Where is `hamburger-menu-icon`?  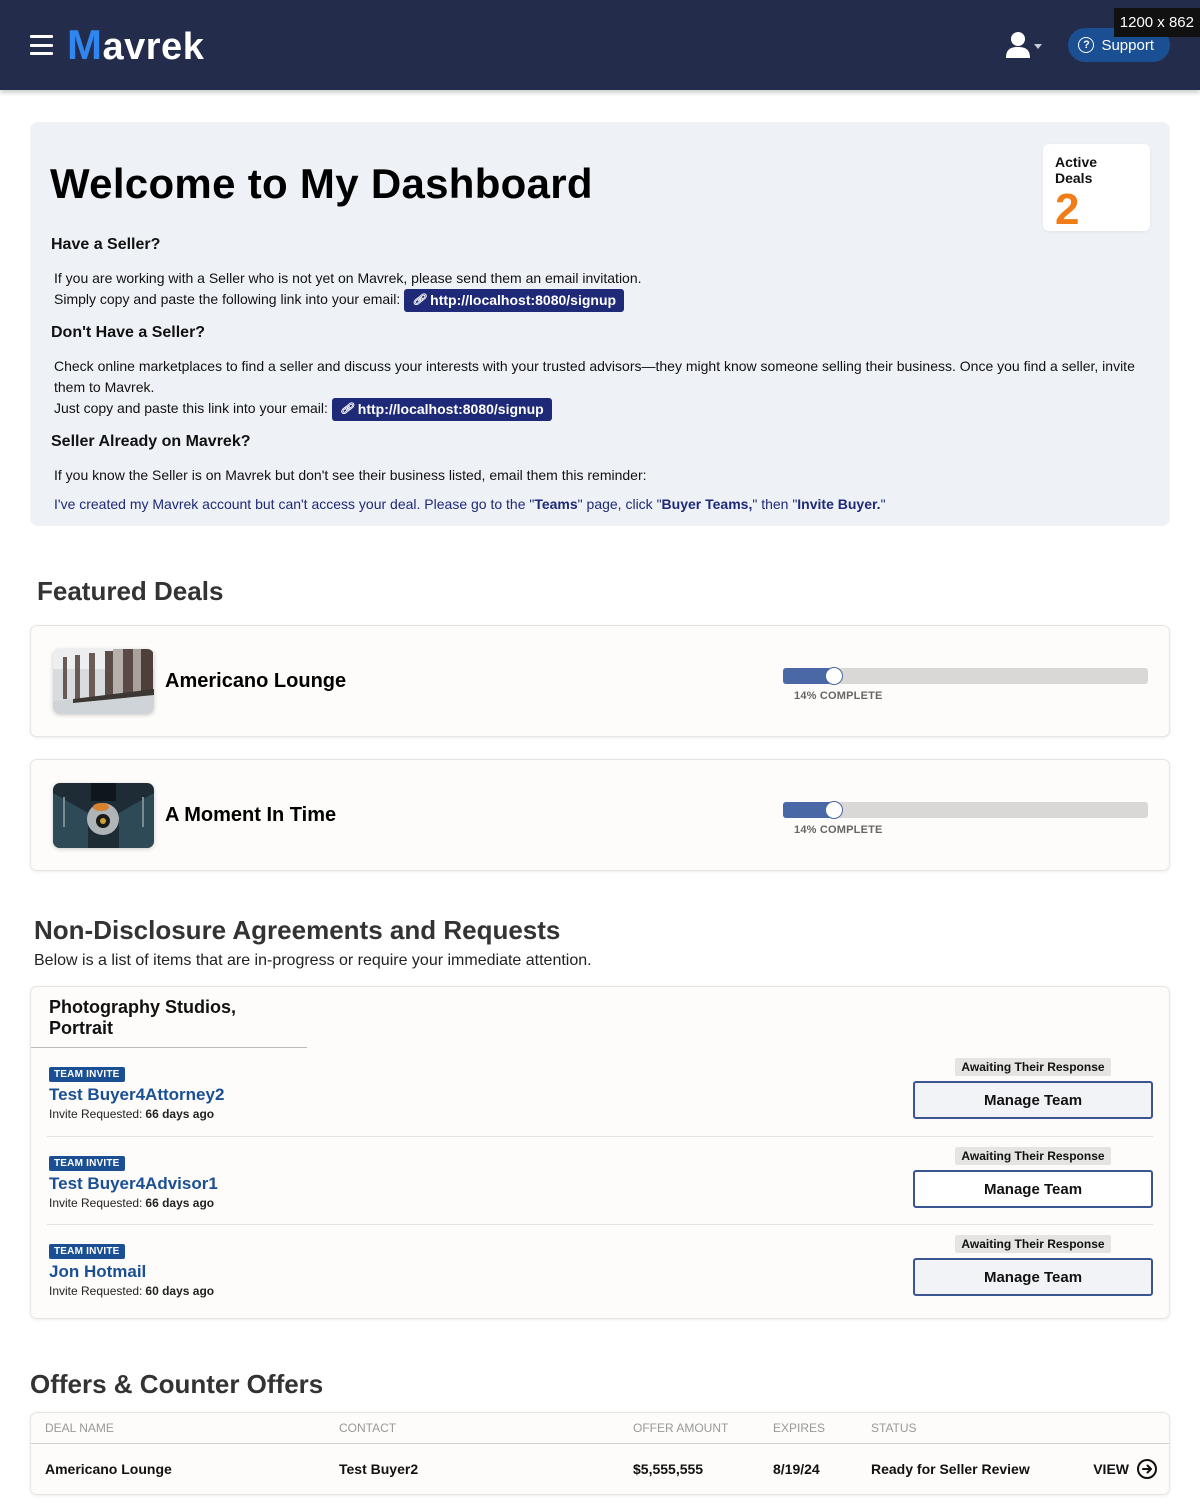 hamburger-menu-icon is located at coordinates (41, 45).